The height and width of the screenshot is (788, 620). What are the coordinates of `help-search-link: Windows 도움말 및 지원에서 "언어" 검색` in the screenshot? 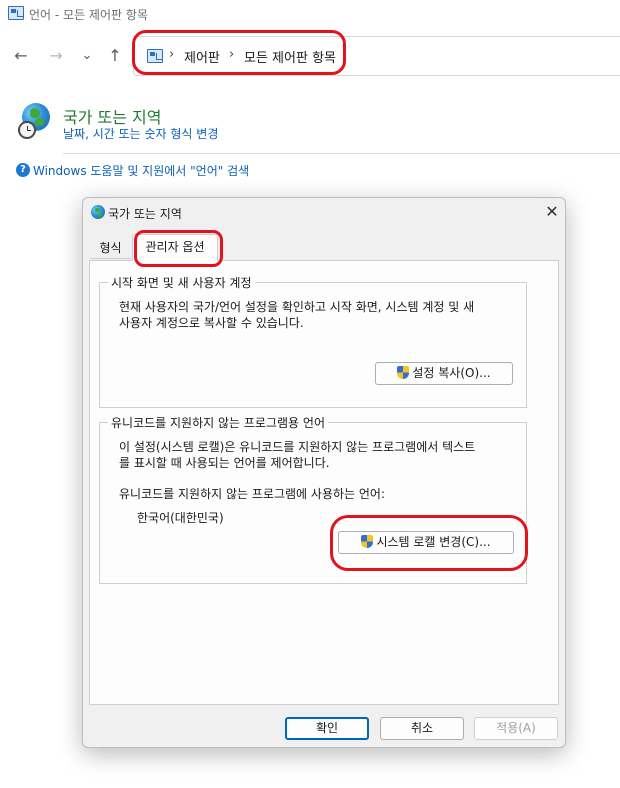 It's located at (141, 170).